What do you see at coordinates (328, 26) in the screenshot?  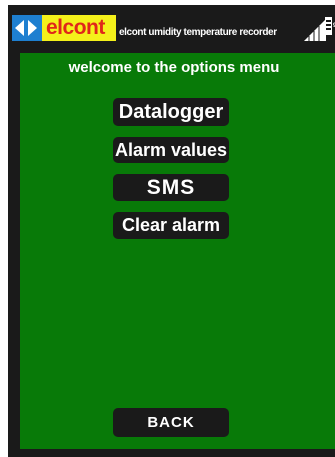 I see `battery-icon` at bounding box center [328, 26].